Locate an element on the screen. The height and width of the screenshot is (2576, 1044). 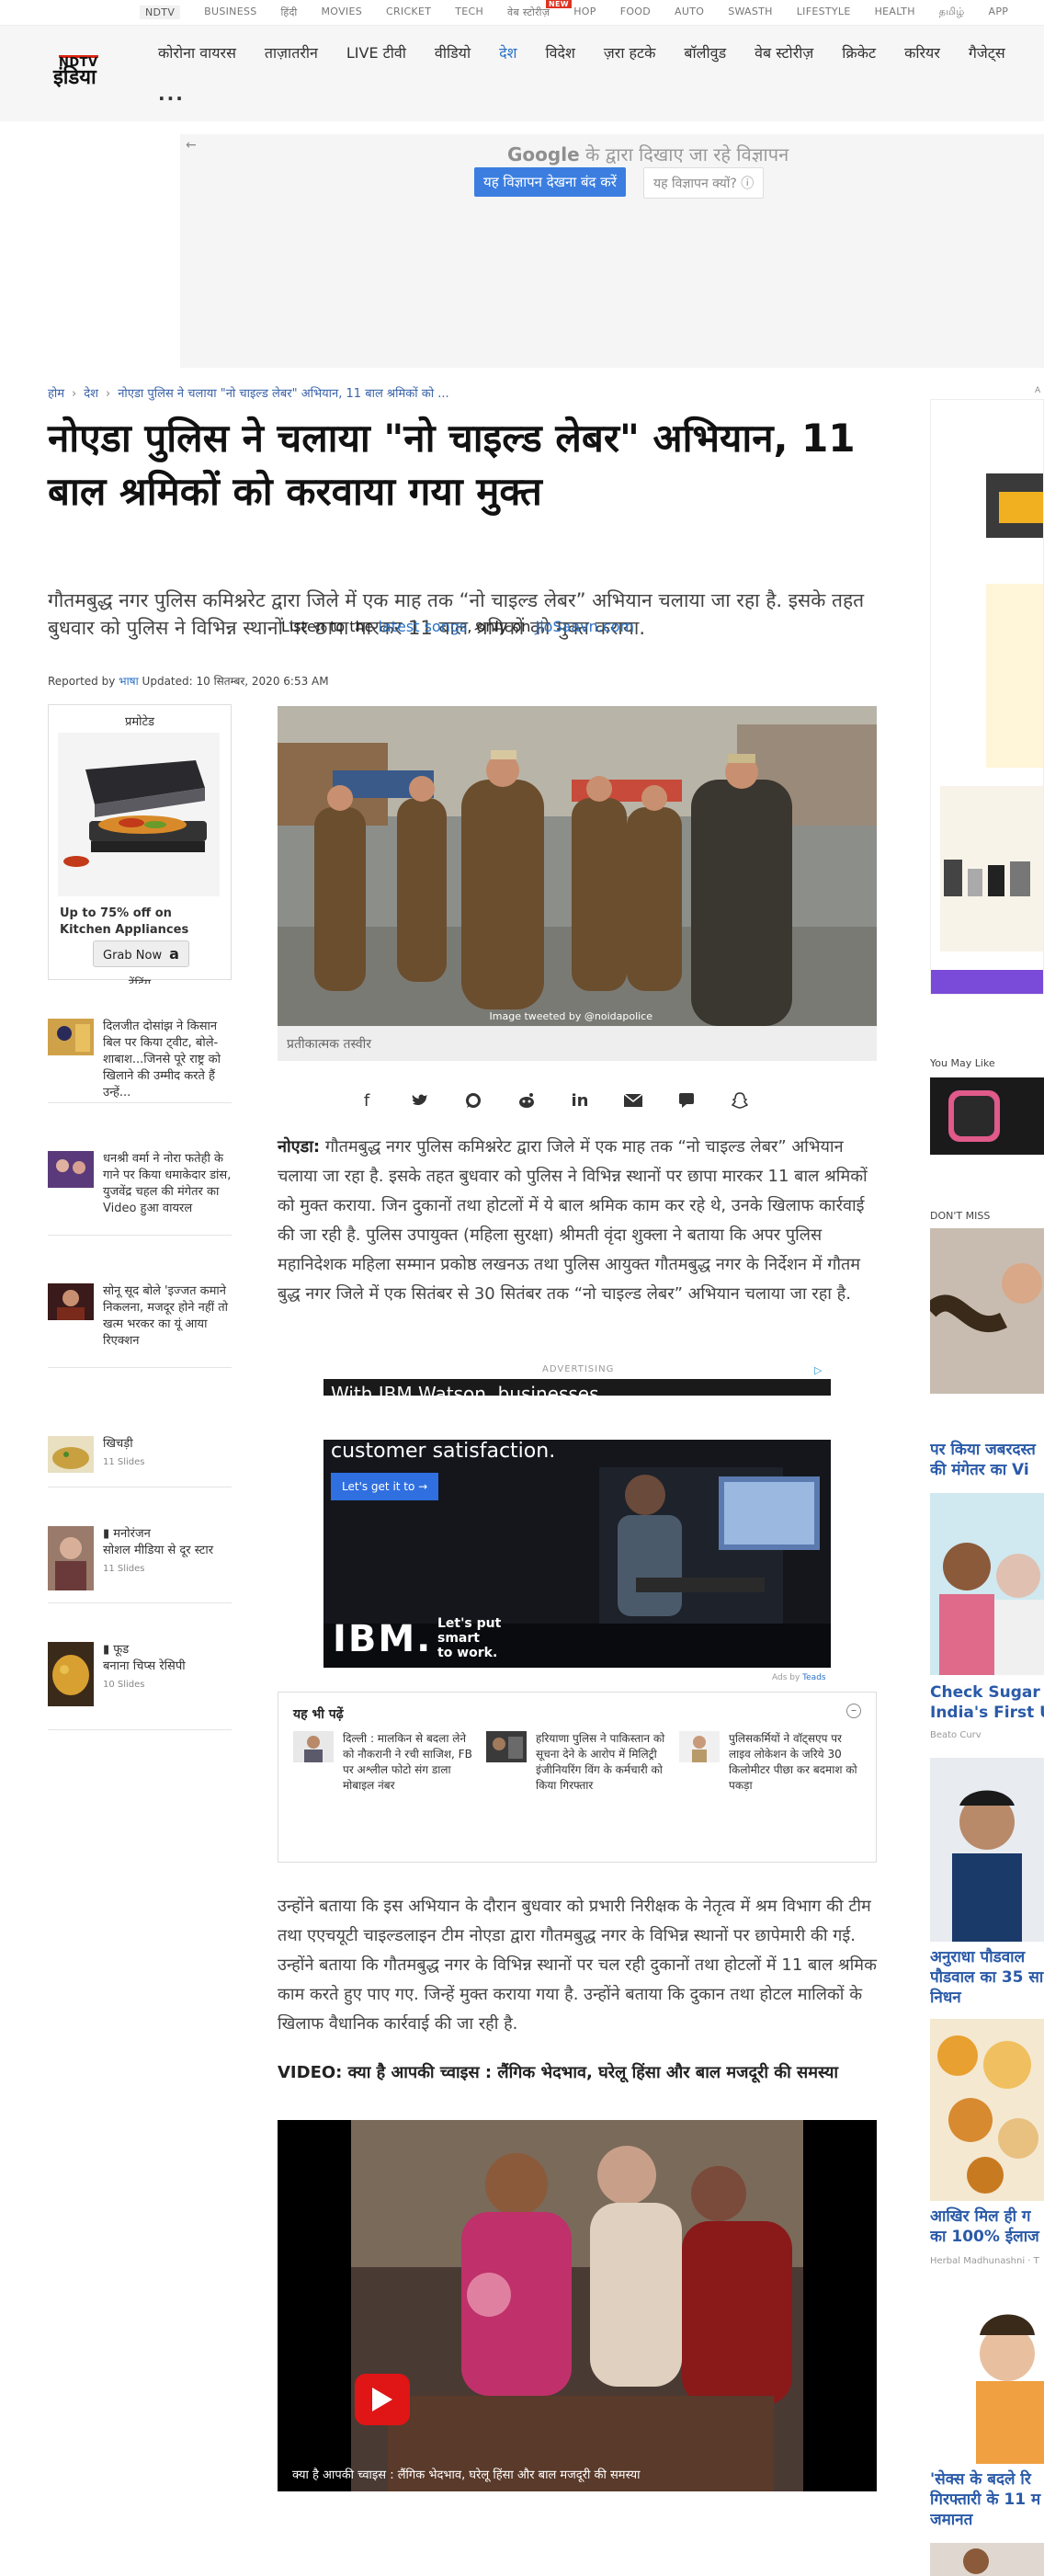
nav-item: देश is located at coordinates (508, 52).